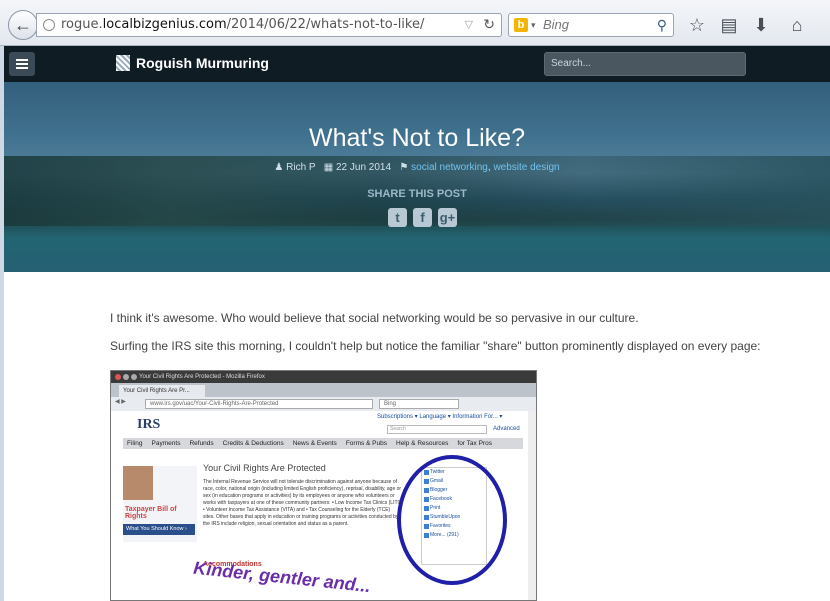 The image size is (830, 601). Describe the element at coordinates (506, 429) in the screenshot. I see `embedded-advanced: Advanced` at that location.